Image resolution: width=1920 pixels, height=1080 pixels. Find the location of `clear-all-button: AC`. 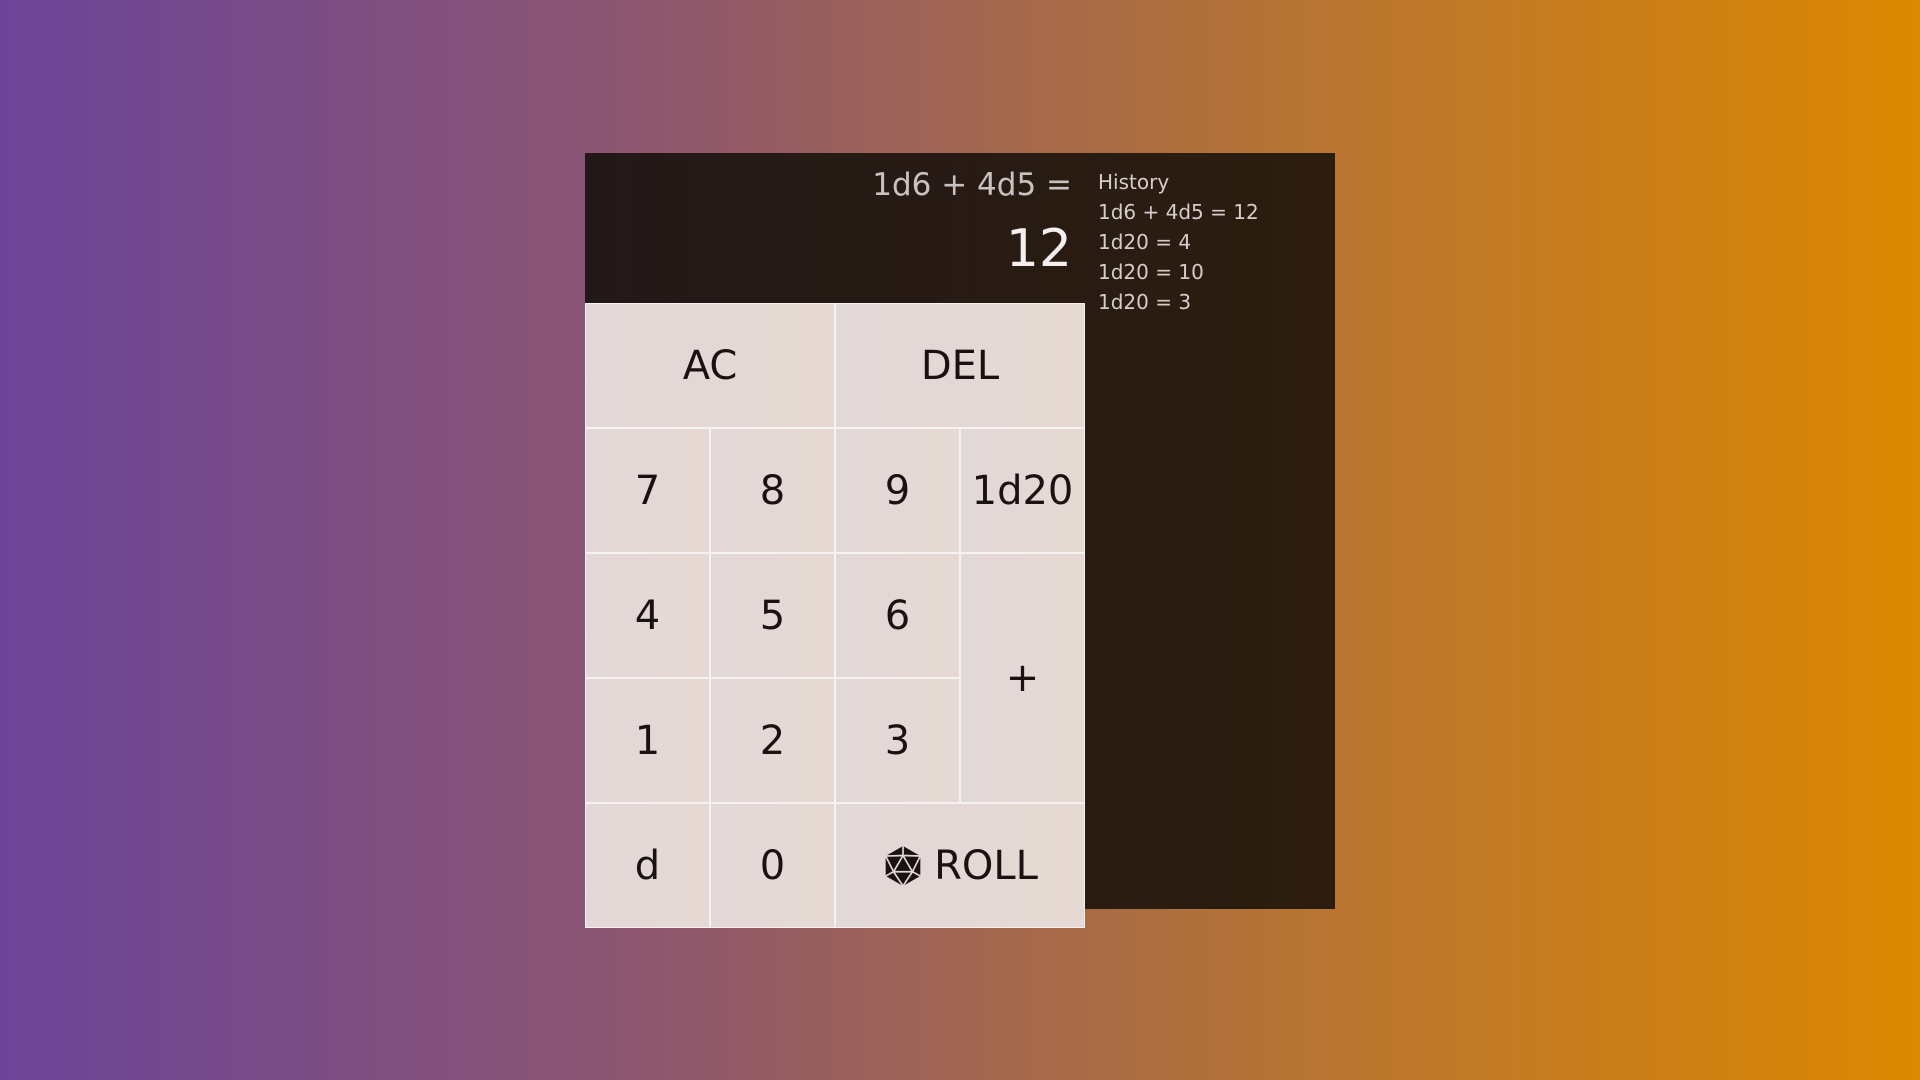

clear-all-button: AC is located at coordinates (710, 365).